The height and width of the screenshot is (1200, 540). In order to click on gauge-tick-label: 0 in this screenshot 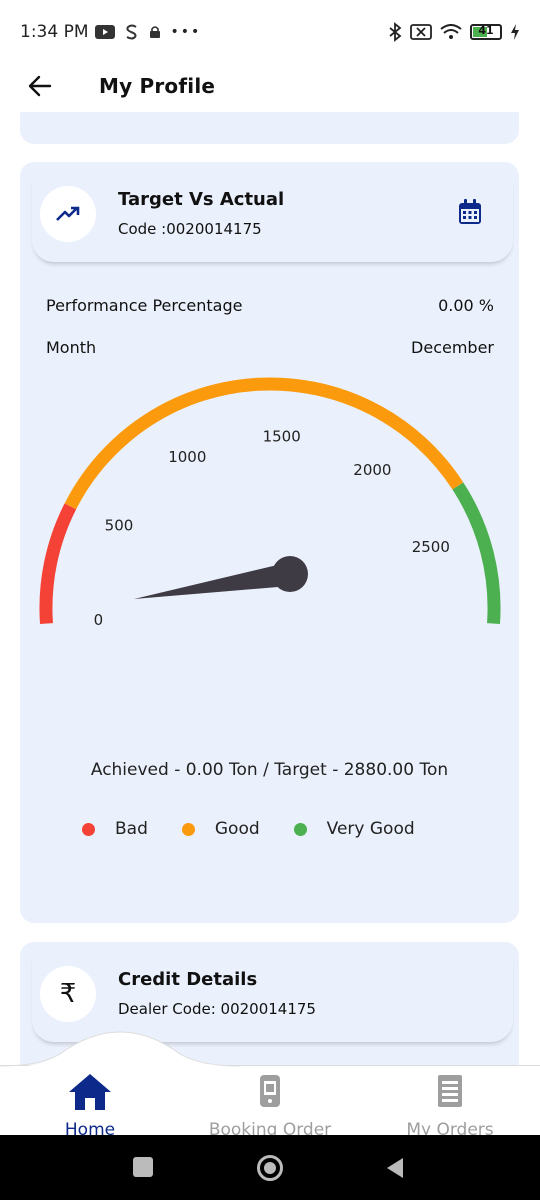, I will do `click(99, 620)`.